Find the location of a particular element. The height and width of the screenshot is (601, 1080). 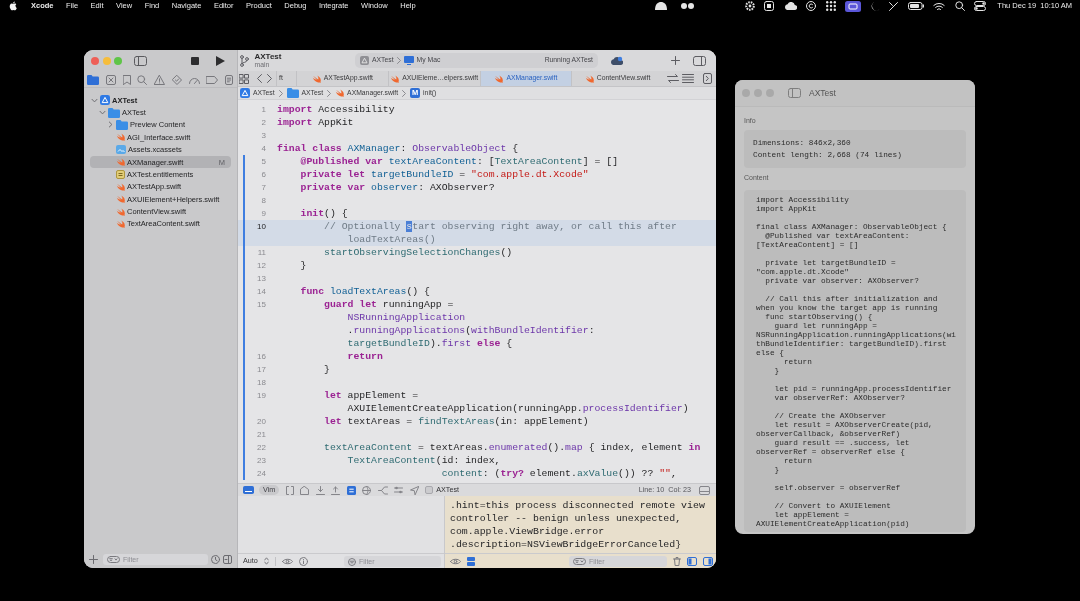

clock-icon is located at coordinates (215, 559).